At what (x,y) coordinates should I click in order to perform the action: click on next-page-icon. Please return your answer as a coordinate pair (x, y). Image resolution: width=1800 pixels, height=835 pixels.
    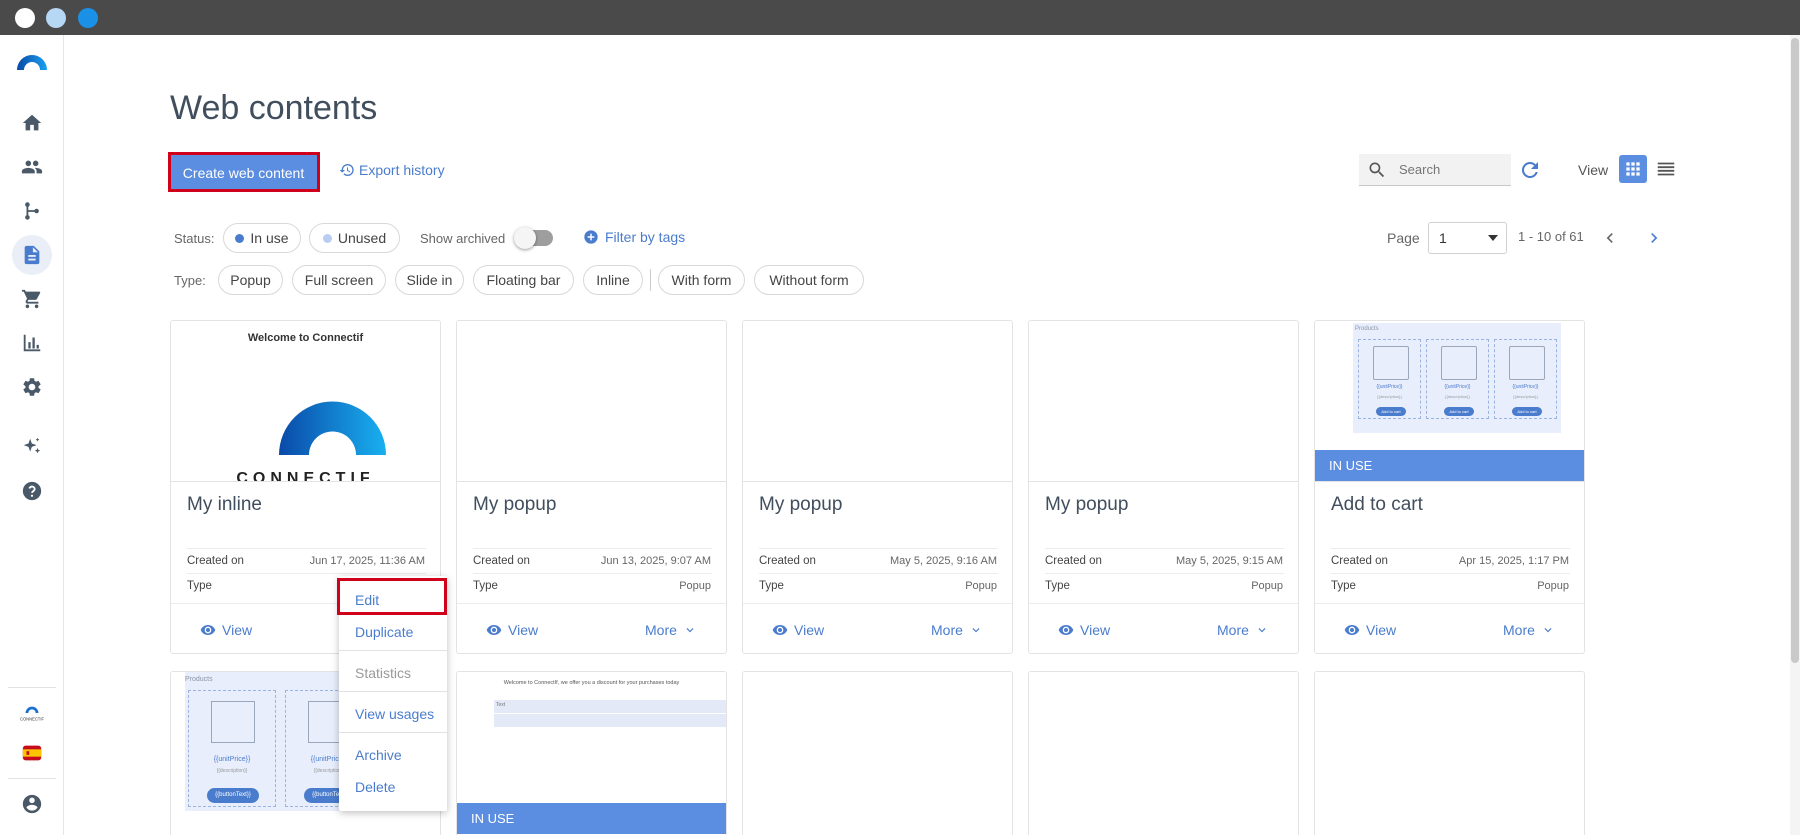
    Looking at the image, I should click on (1654, 238).